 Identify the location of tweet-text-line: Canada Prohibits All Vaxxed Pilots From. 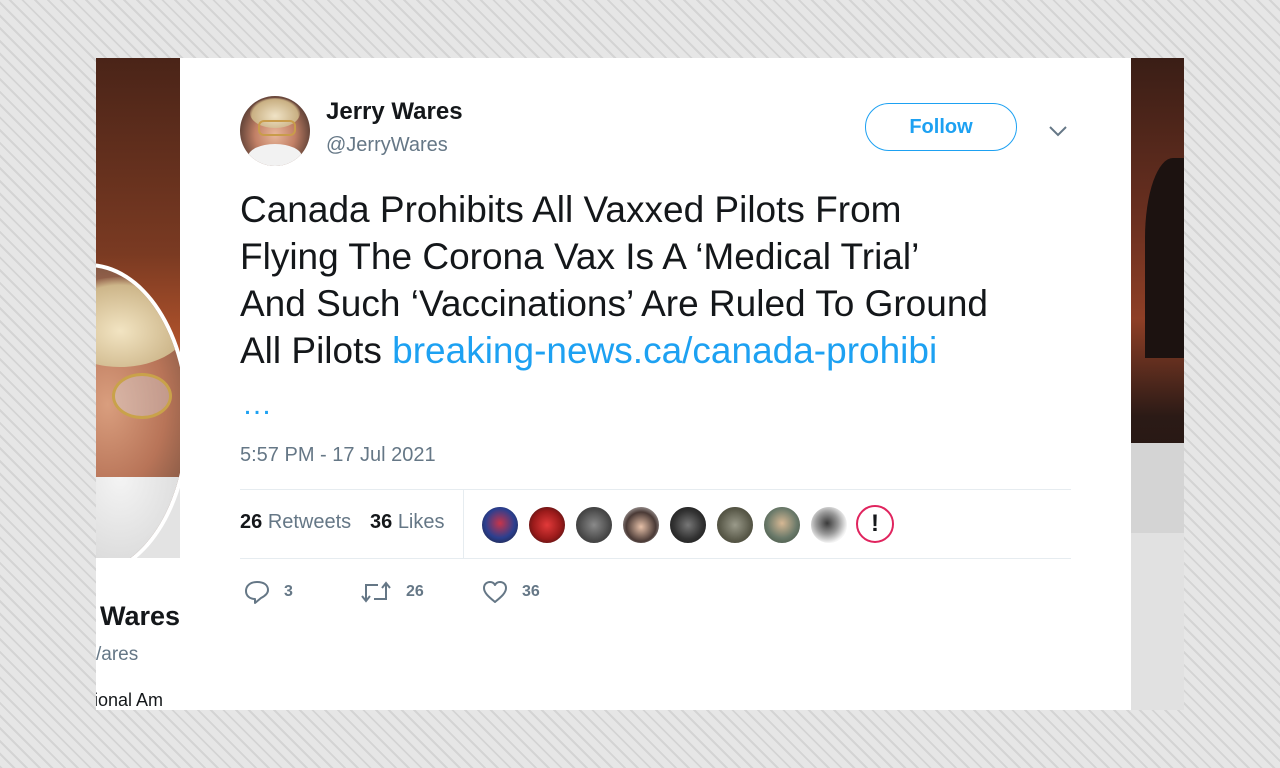
(571, 209).